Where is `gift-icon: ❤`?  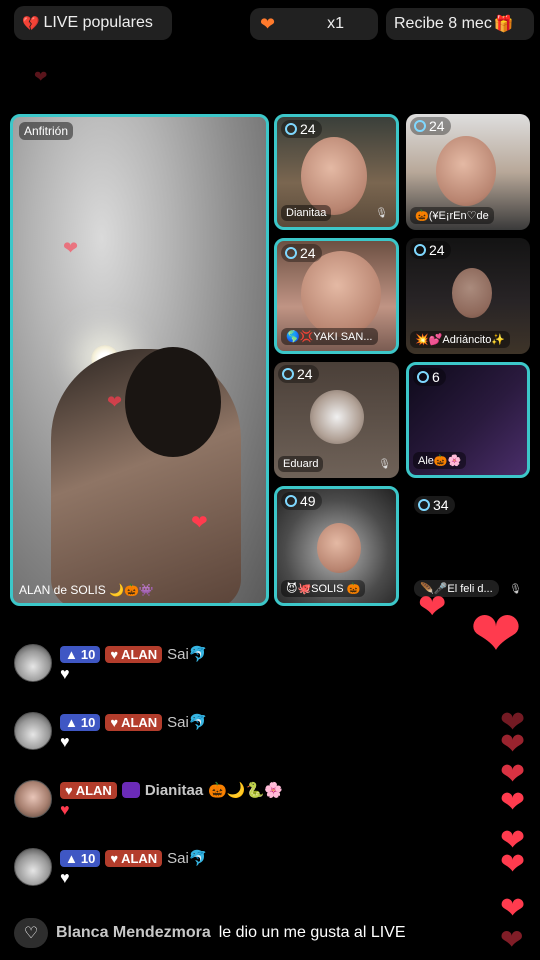 gift-icon: ❤ is located at coordinates (268, 23).